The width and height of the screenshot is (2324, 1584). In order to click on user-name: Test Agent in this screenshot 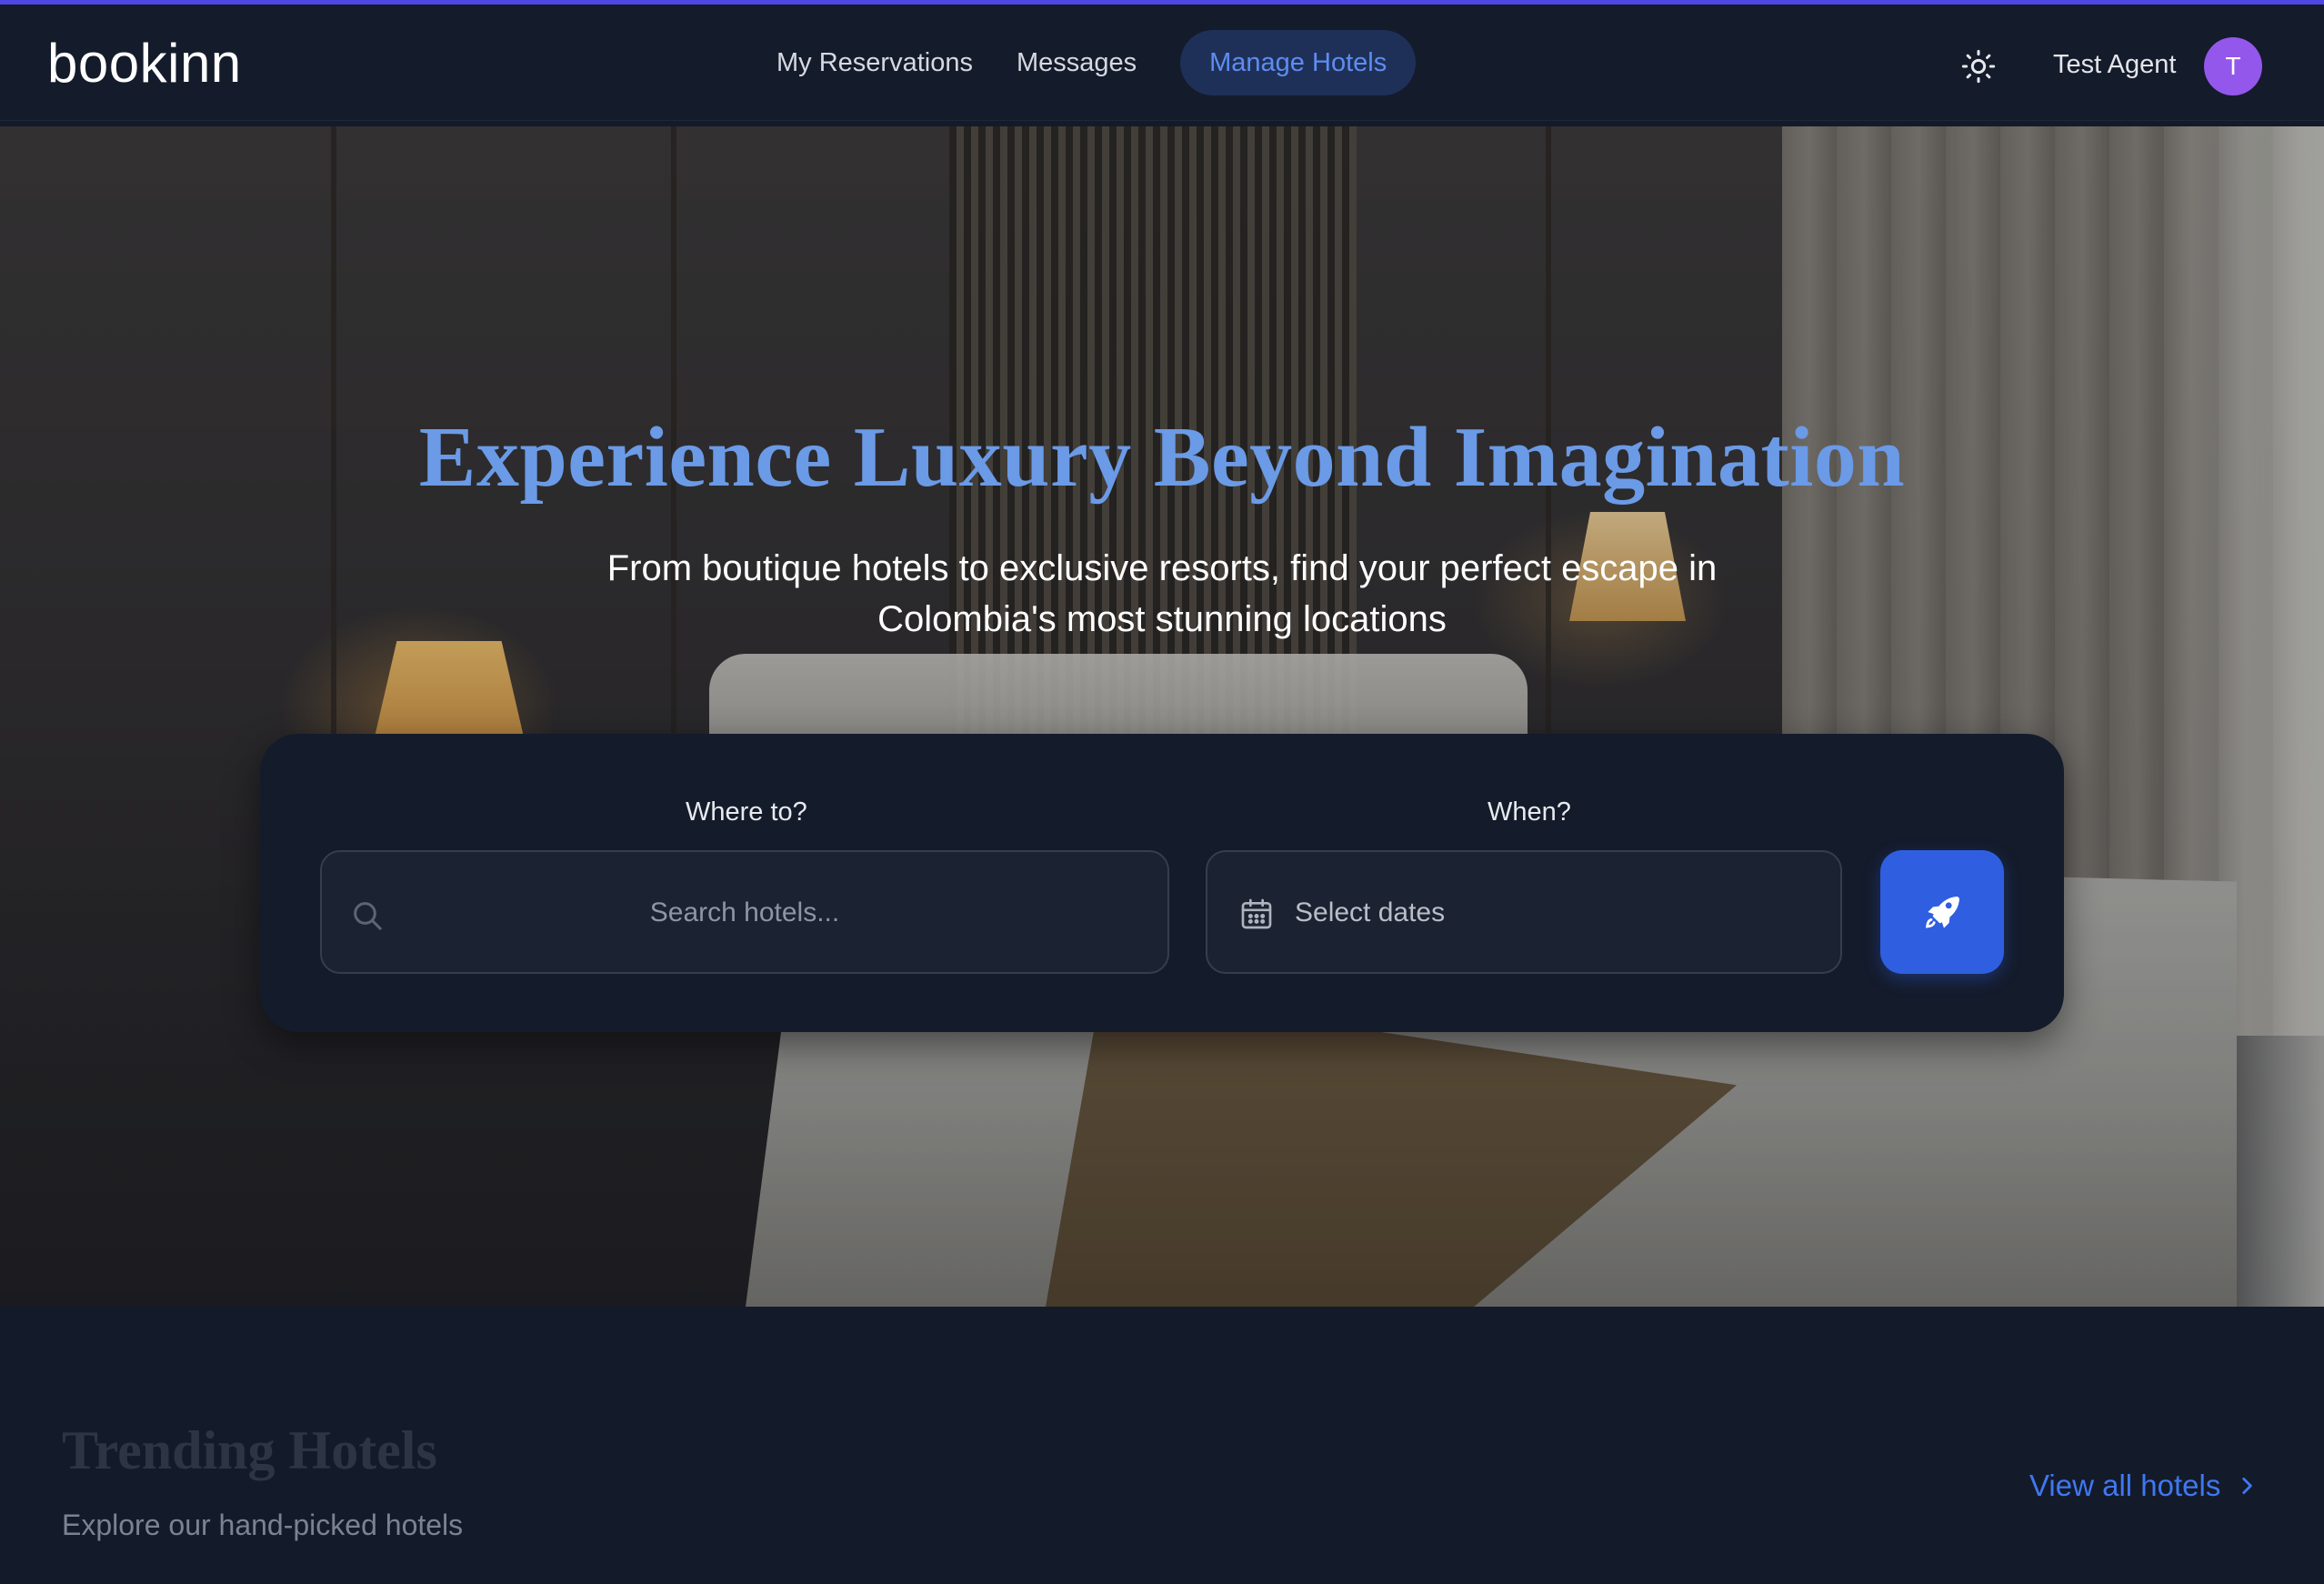, I will do `click(2114, 65)`.